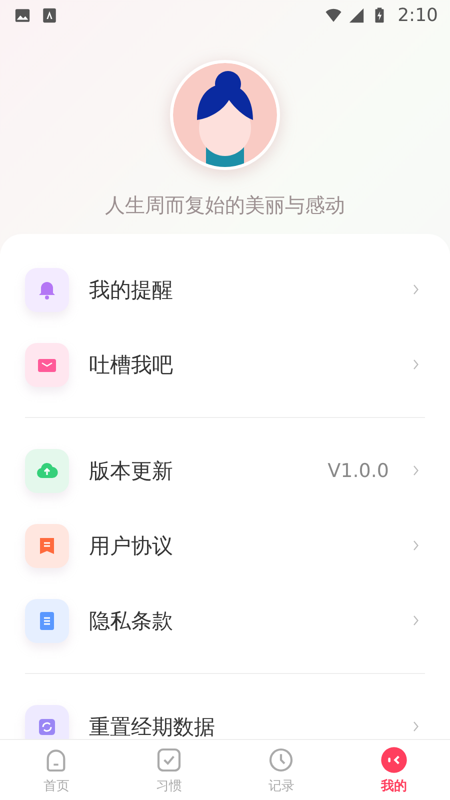 Image resolution: width=450 pixels, height=800 pixels. I want to click on checkbox-icon, so click(168, 760).